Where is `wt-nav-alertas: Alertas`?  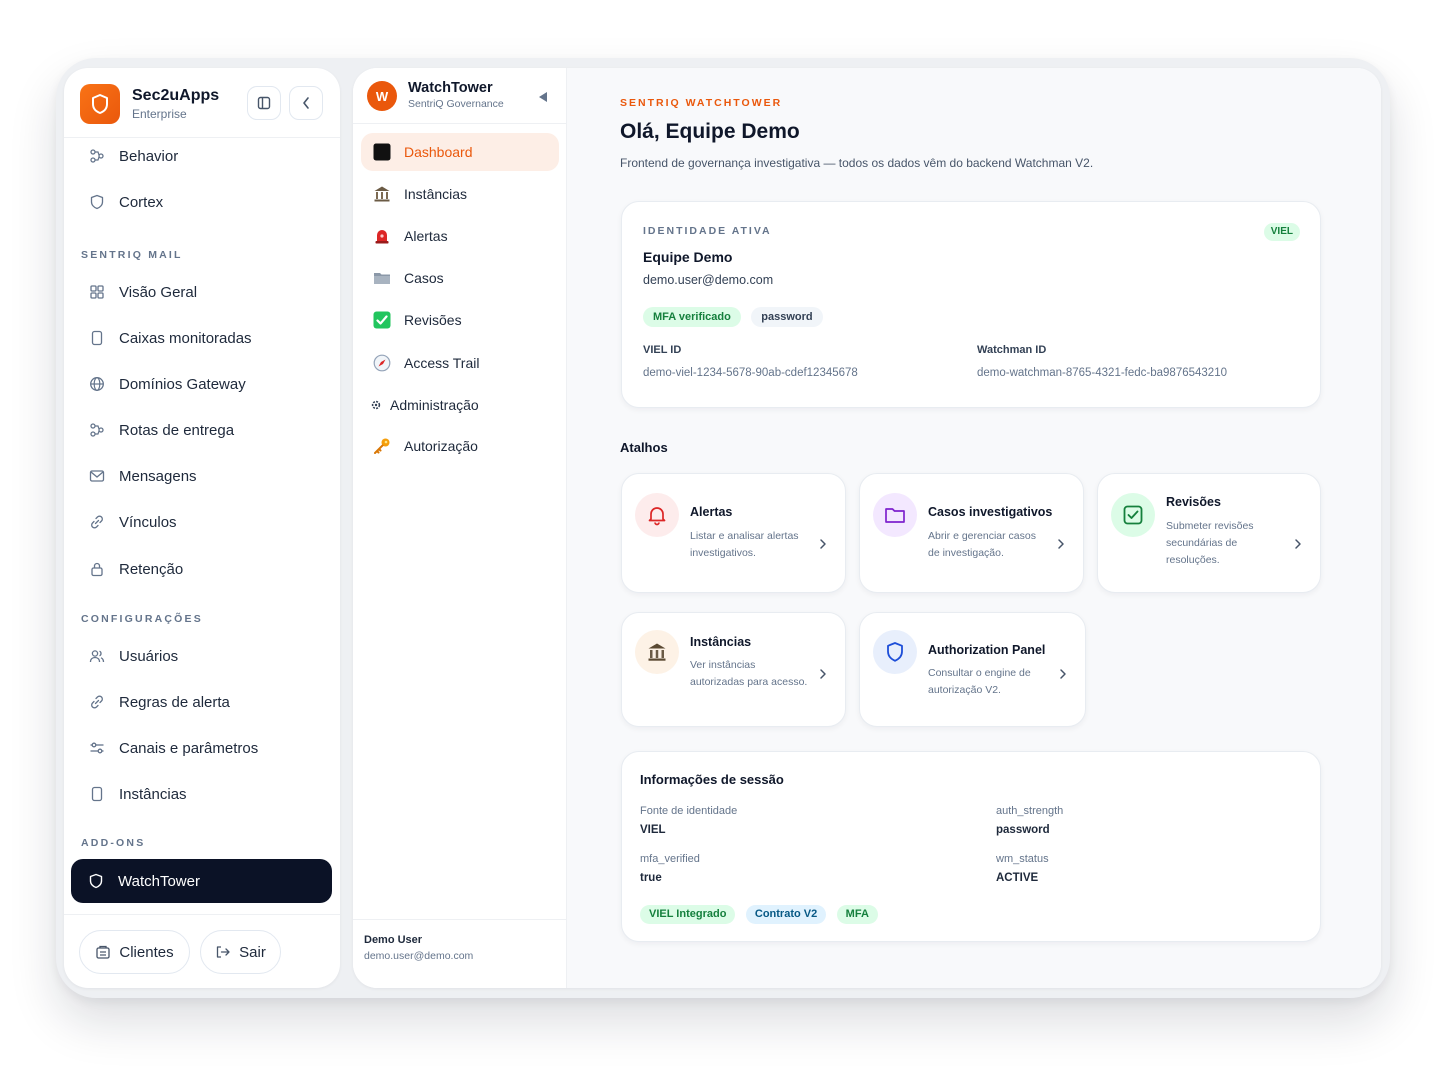
wt-nav-alertas: Alertas is located at coordinates (460, 236).